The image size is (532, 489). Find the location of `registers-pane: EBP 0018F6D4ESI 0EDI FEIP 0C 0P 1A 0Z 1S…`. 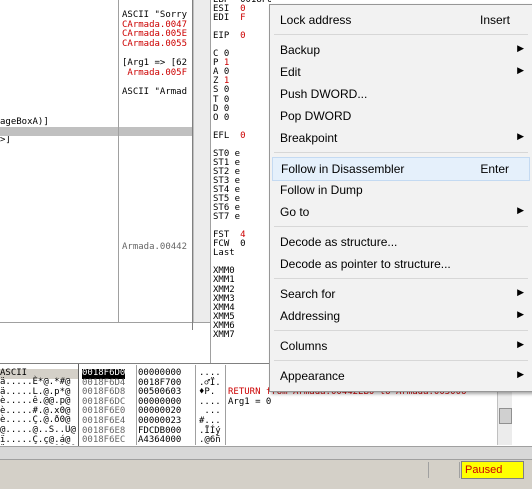

registers-pane: EBP 0018F6D4ESI 0EDI FEIP 0C 0P 1A 0Z 1S… is located at coordinates (241, 170).